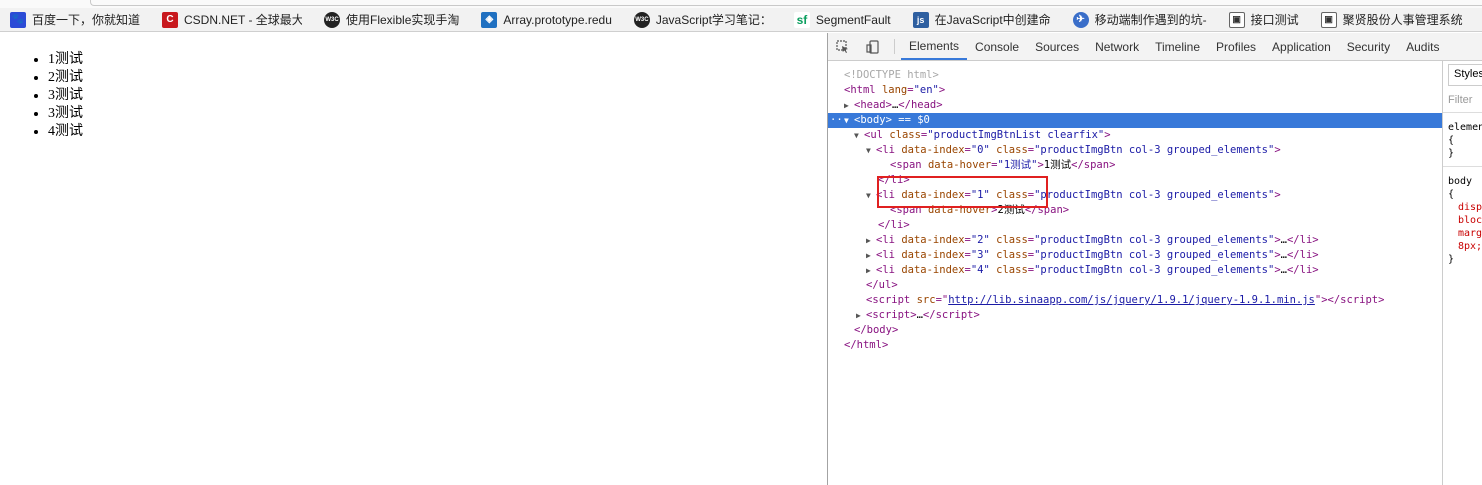  Describe the element at coordinates (1465, 140) in the screenshot. I see `element-style-rule: element.style { }` at that location.